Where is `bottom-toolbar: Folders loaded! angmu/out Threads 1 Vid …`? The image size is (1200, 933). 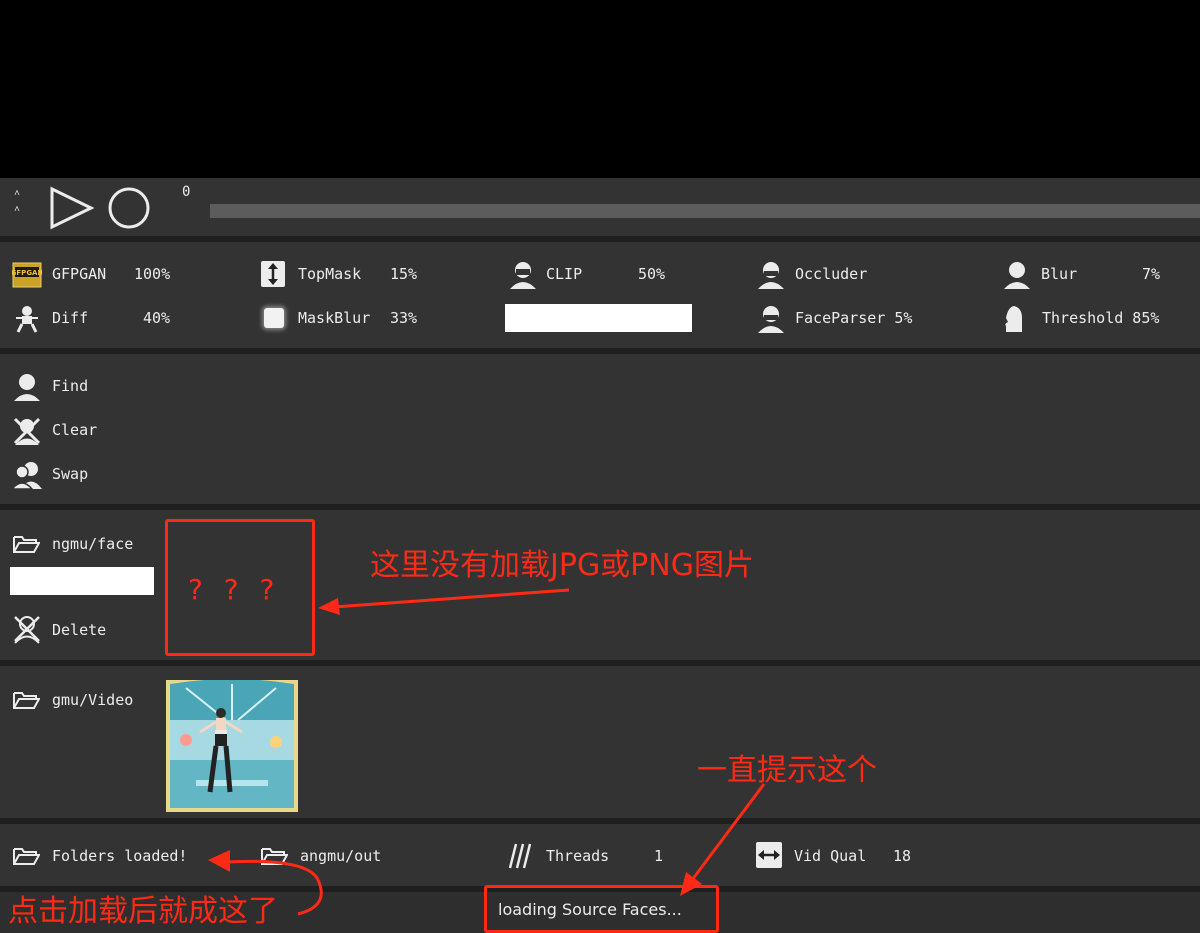 bottom-toolbar: Folders loaded! angmu/out Threads 1 Vid … is located at coordinates (600, 855).